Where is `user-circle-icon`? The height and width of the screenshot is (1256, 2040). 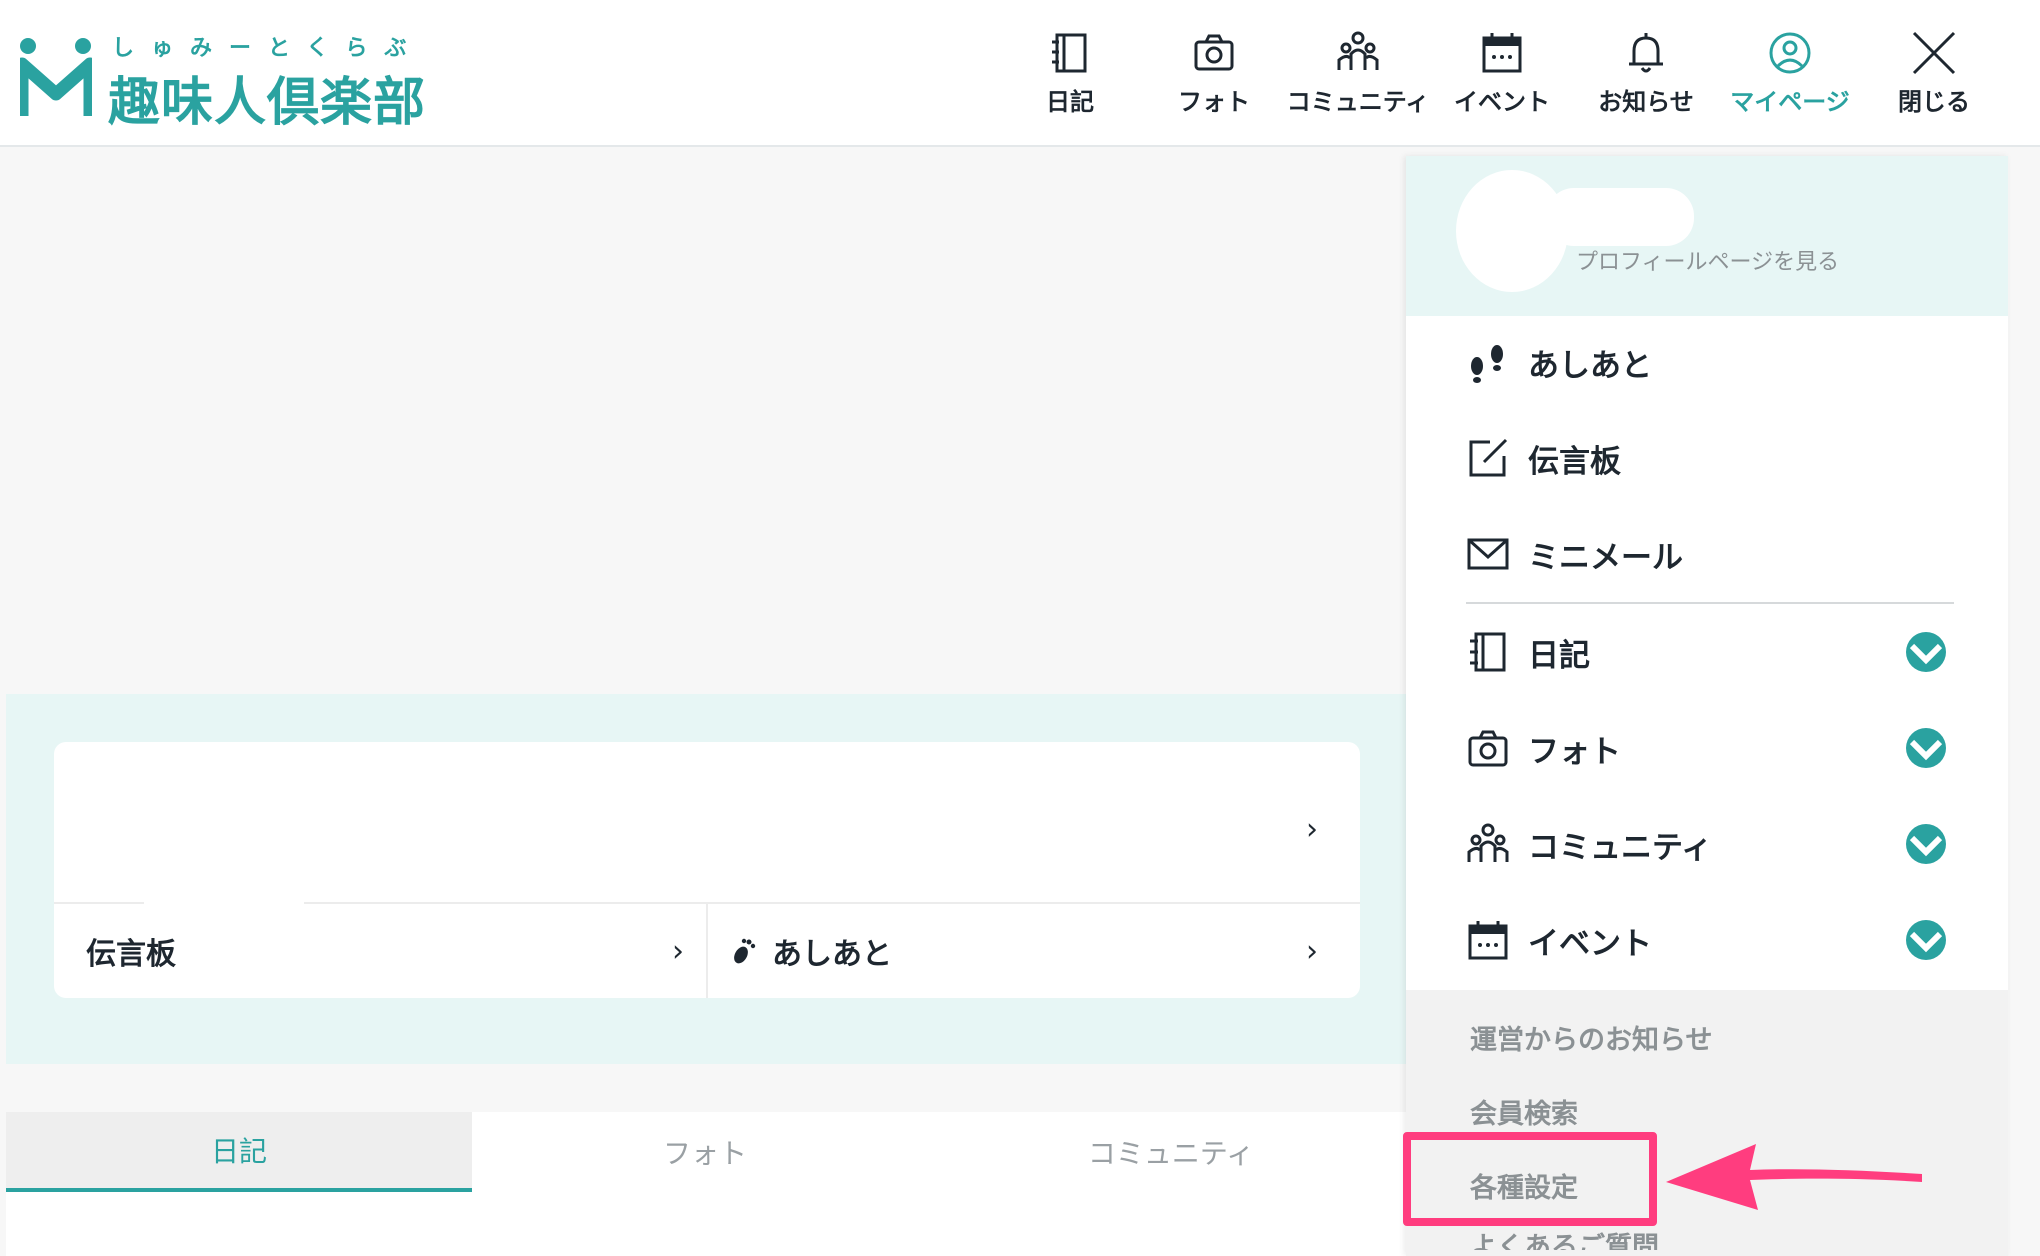 user-circle-icon is located at coordinates (1790, 53).